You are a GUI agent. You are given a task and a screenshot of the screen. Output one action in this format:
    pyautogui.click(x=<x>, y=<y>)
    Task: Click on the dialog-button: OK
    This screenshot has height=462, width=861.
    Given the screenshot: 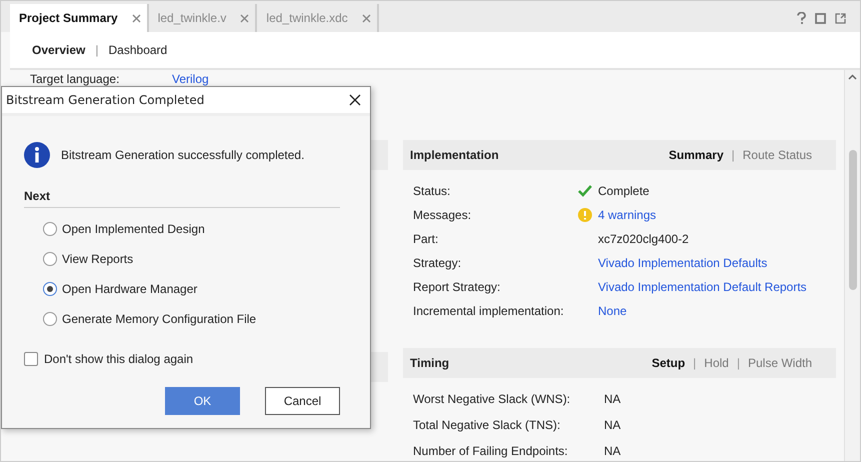 What is the action you would take?
    pyautogui.click(x=202, y=401)
    